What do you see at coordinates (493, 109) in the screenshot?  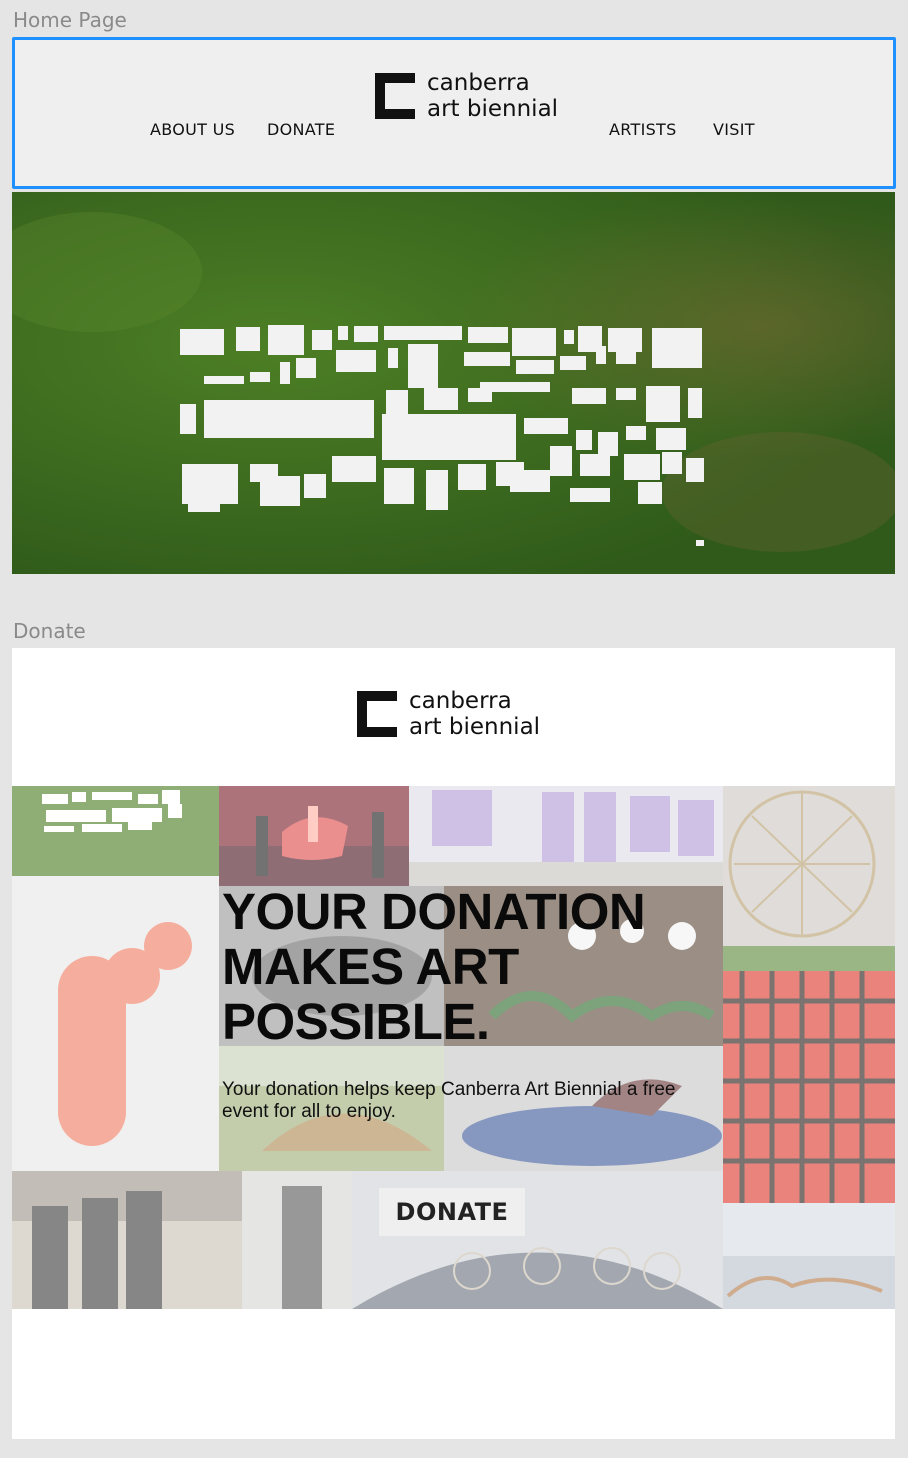 I see `logo-line-2: art biennial` at bounding box center [493, 109].